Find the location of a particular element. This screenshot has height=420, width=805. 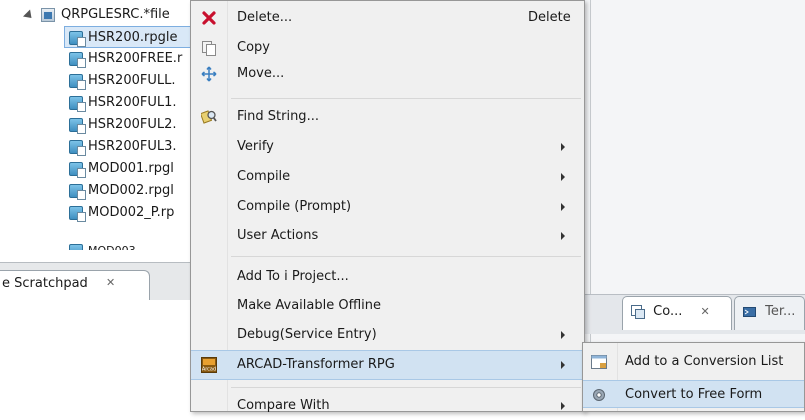

menu-item-user-actions: User Actions is located at coordinates (387, 236).